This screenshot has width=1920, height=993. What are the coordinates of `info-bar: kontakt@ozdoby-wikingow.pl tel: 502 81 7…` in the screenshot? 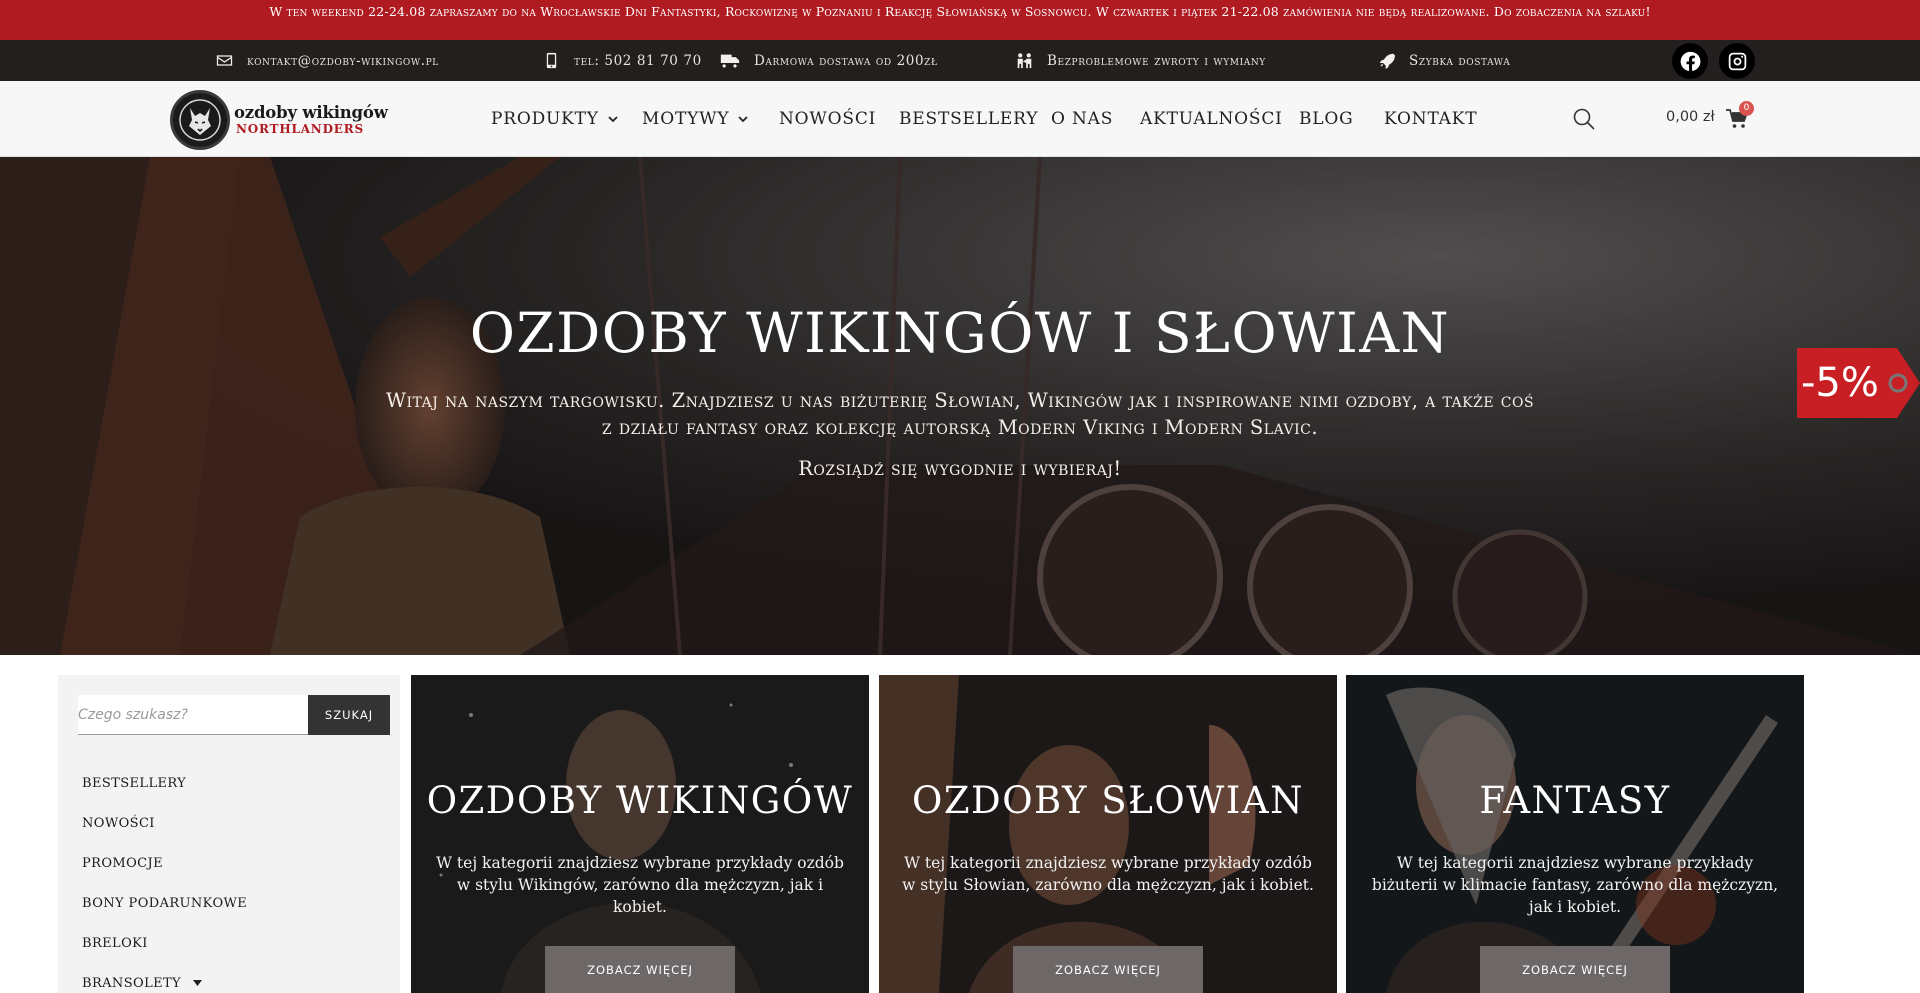 It's located at (960, 60).